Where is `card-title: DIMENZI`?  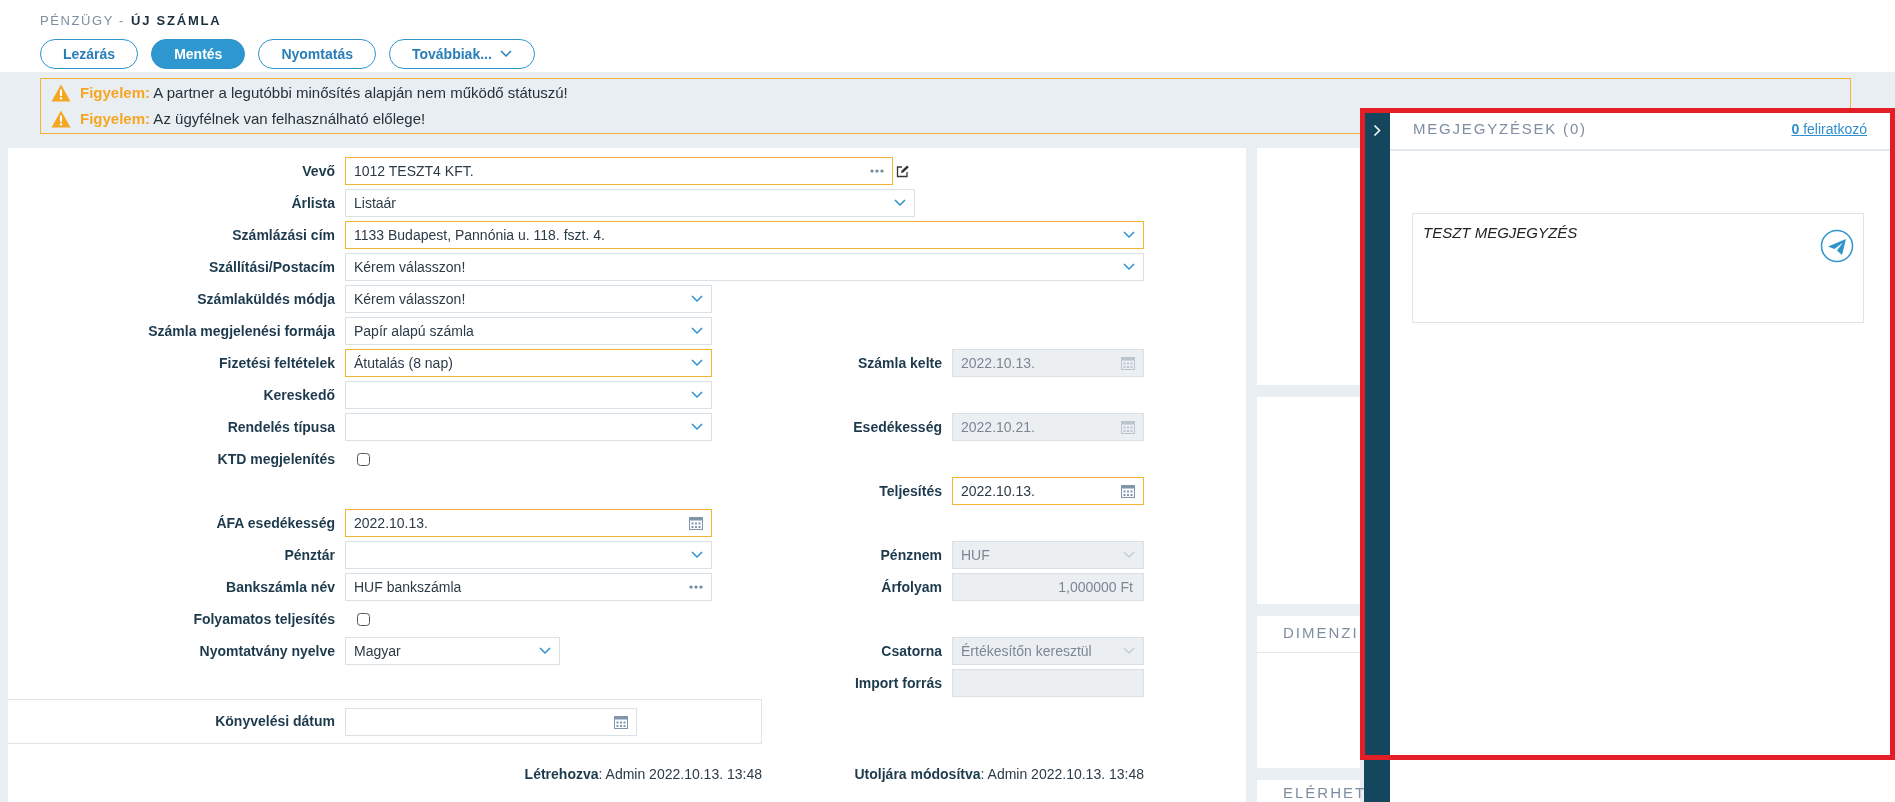
card-title: DIMENZI is located at coordinates (1308, 634).